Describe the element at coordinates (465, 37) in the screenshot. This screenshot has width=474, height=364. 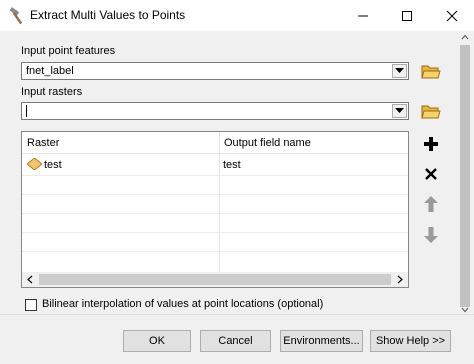
I see `scroll-up-icon` at that location.